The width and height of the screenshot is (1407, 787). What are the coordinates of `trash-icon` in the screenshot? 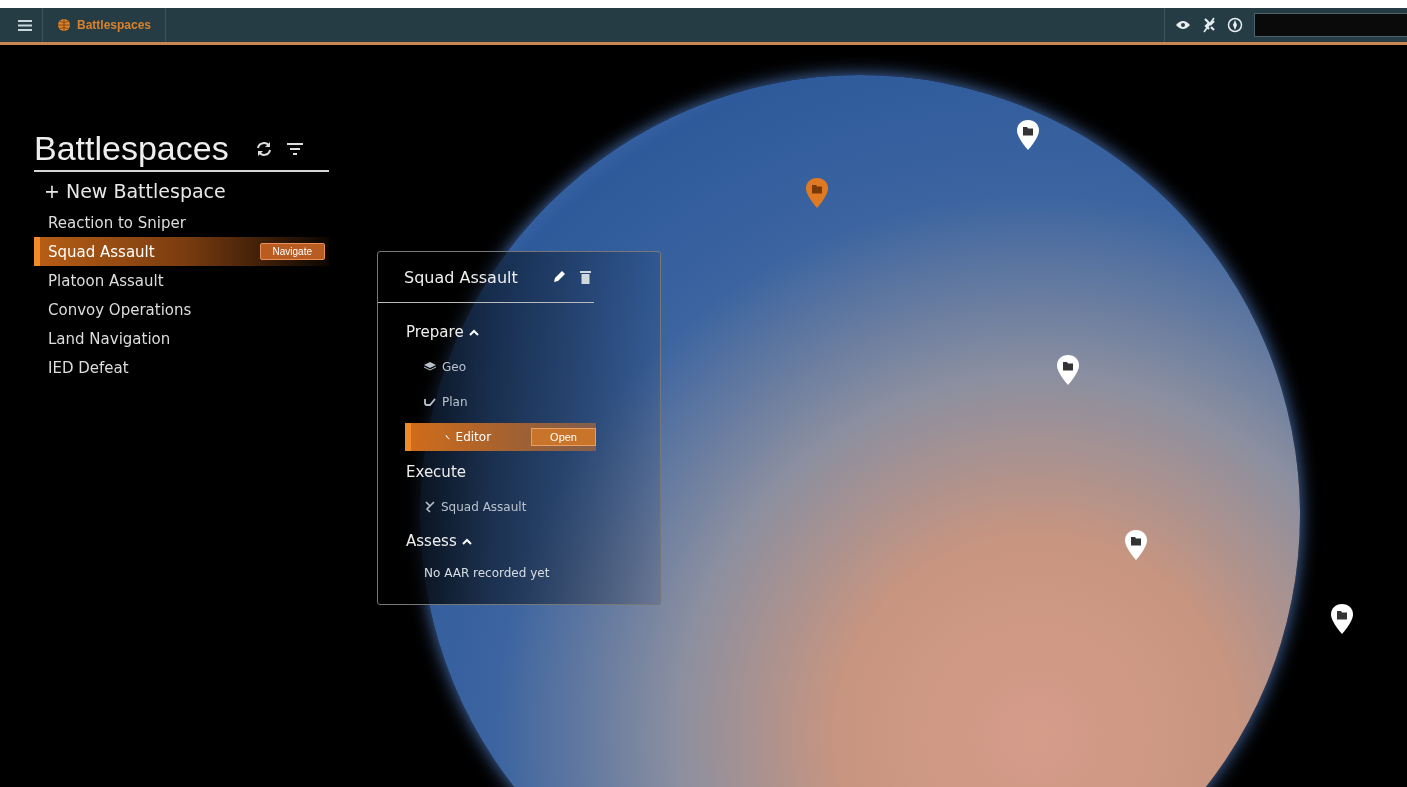 It's located at (585, 277).